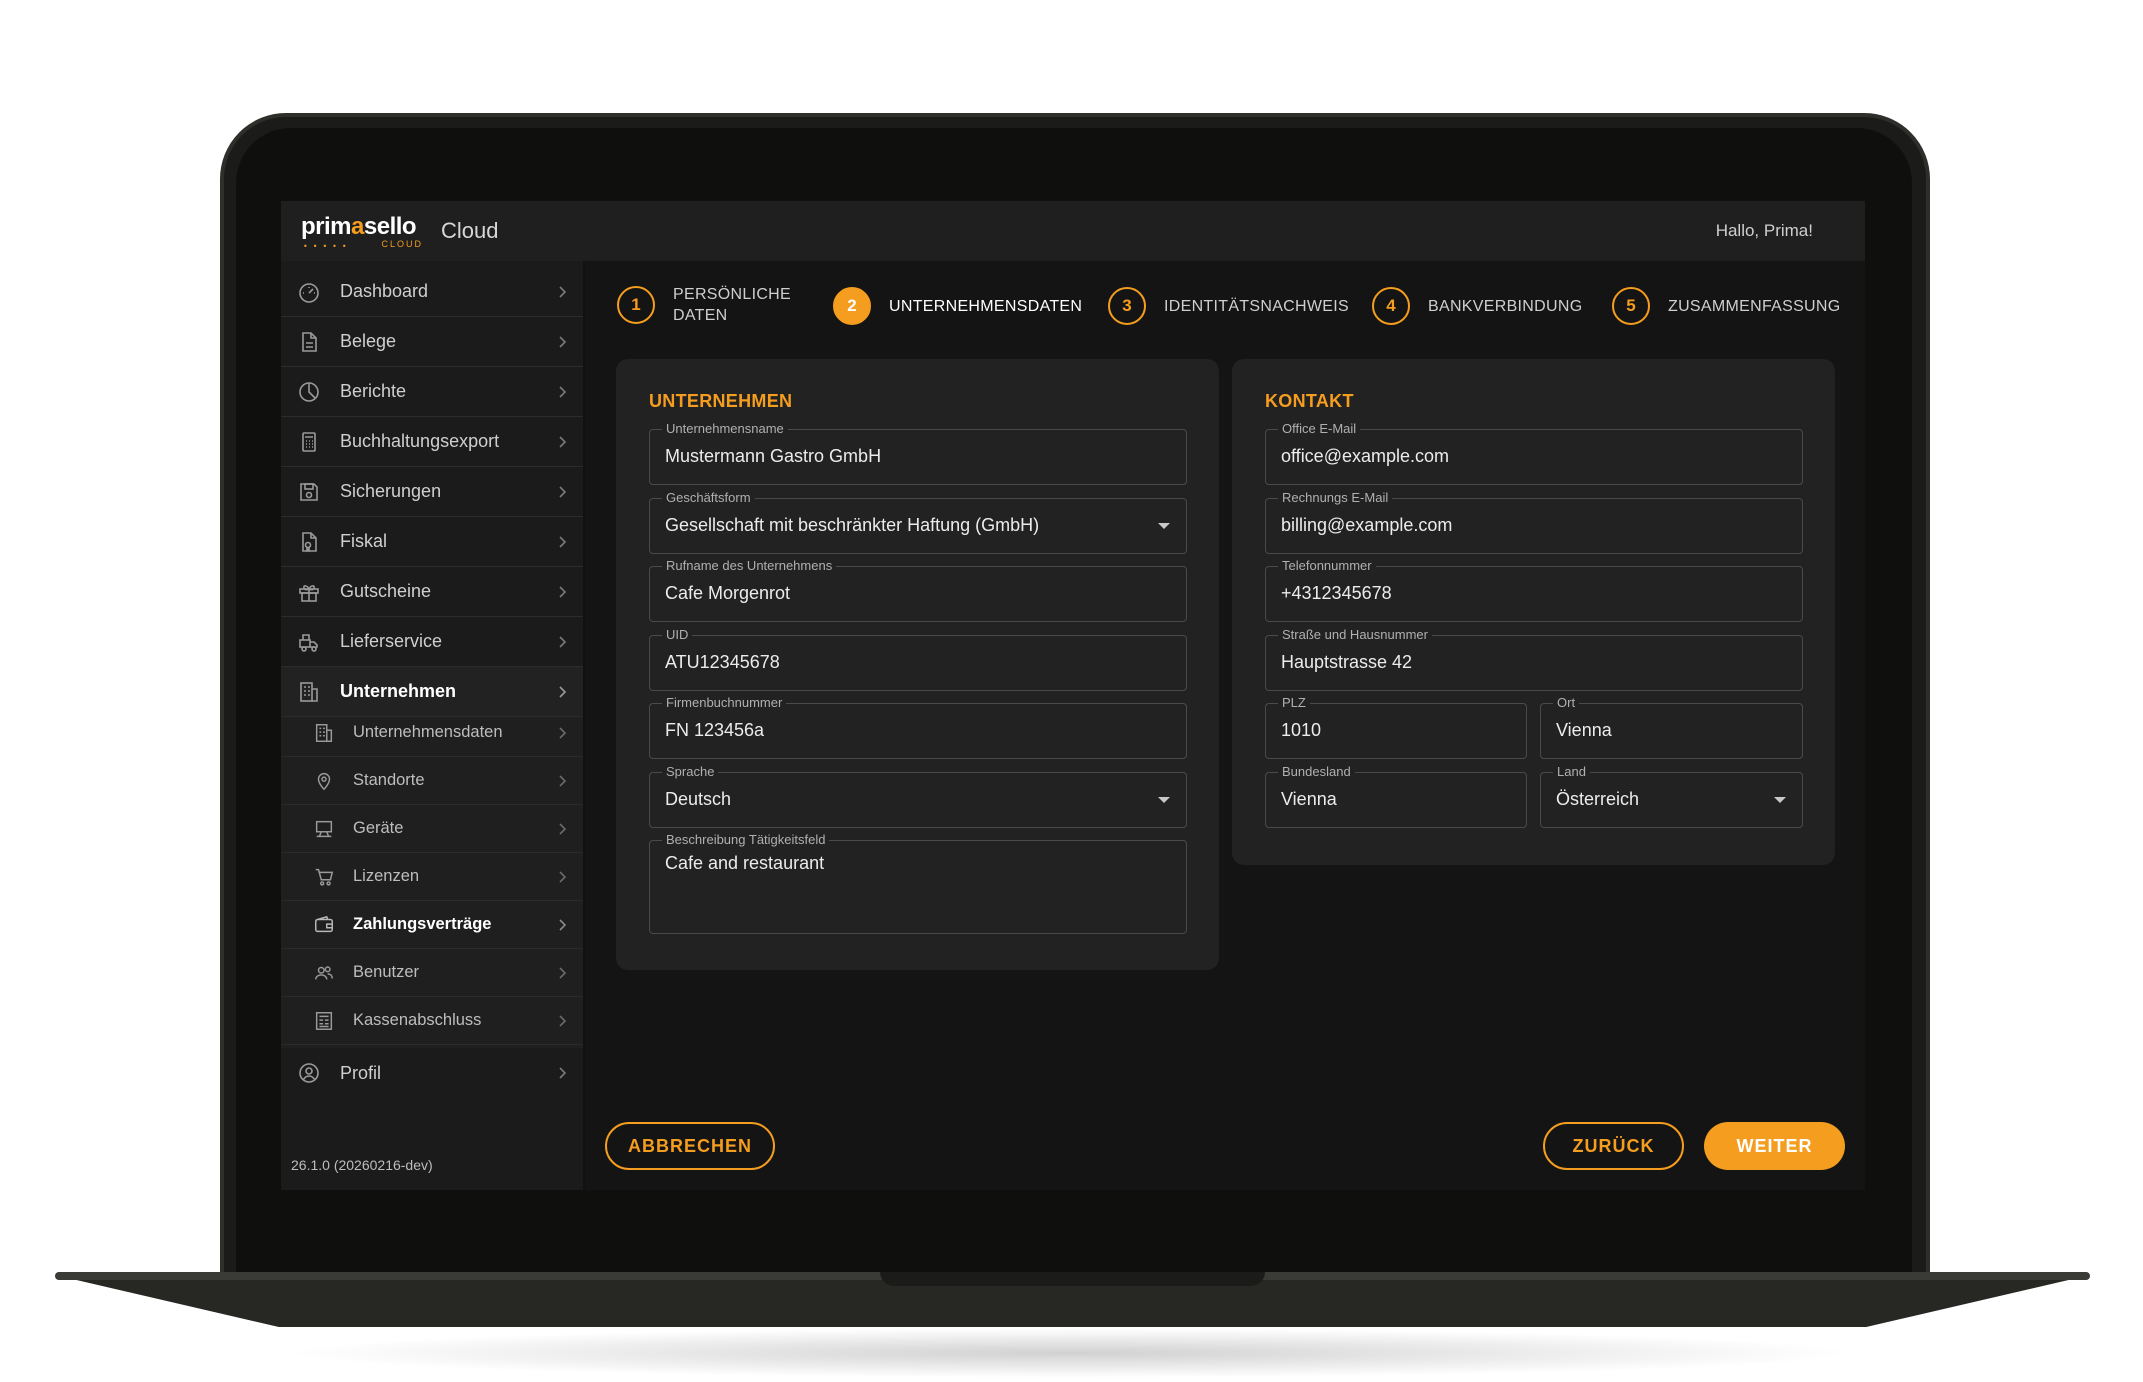 The width and height of the screenshot is (2143, 1382). What do you see at coordinates (309, 392) in the screenshot?
I see `pie-chart-icon` at bounding box center [309, 392].